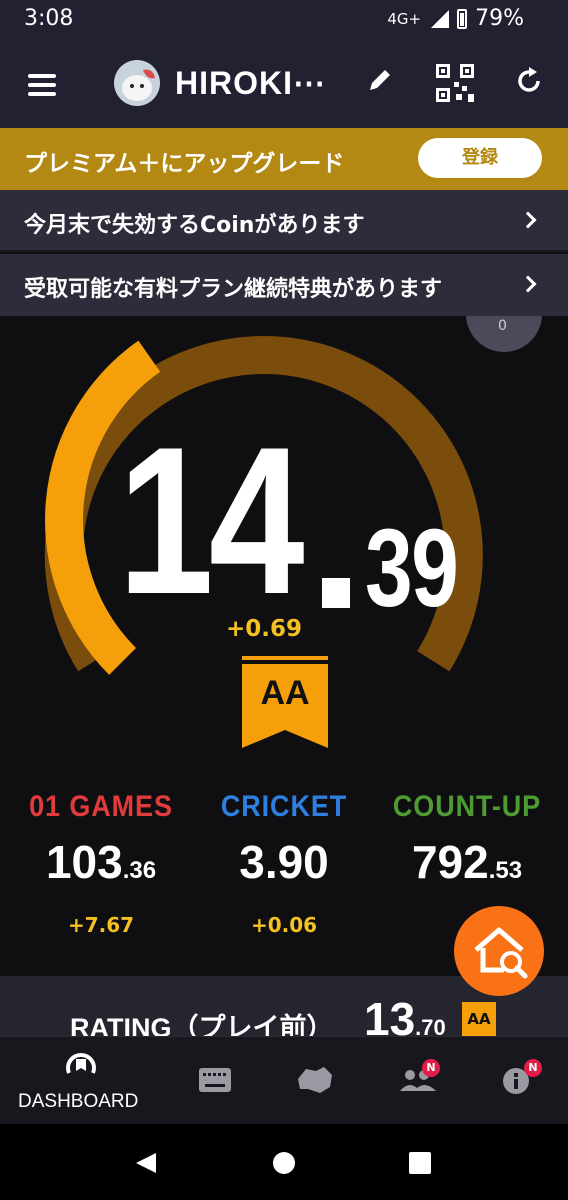 The height and width of the screenshot is (1200, 568). What do you see at coordinates (440, 18) in the screenshot?
I see `signal-icon` at bounding box center [440, 18].